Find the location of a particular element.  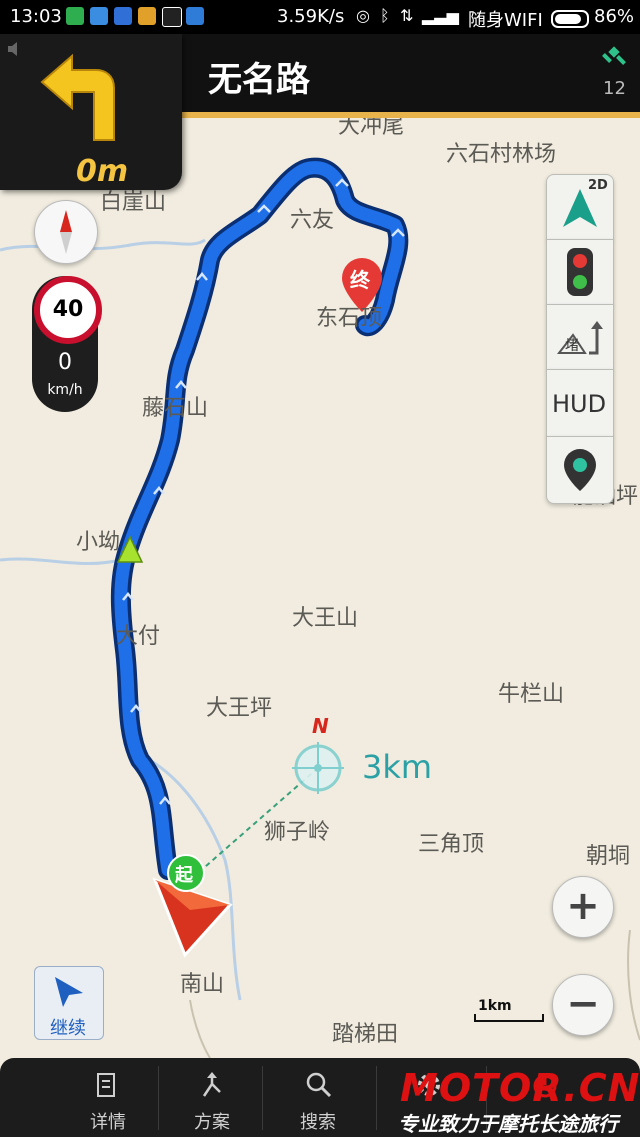

hud-label: HUD is located at coordinates (579, 404).